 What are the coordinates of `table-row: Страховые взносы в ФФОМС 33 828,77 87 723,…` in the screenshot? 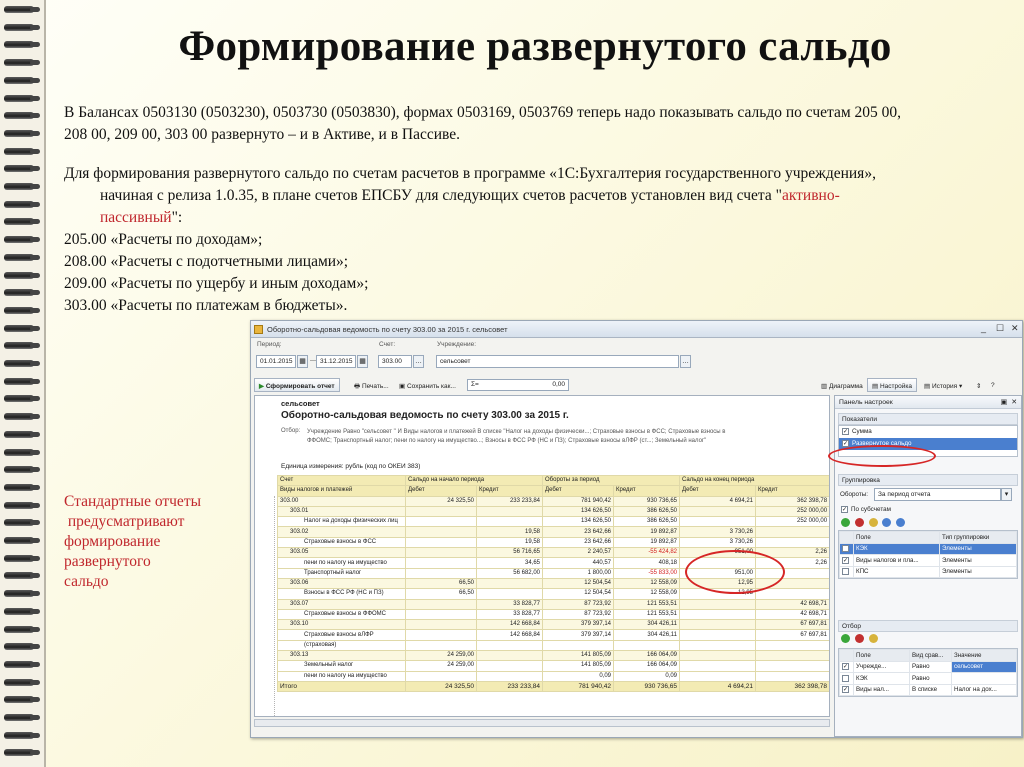 It's located at (553, 614).